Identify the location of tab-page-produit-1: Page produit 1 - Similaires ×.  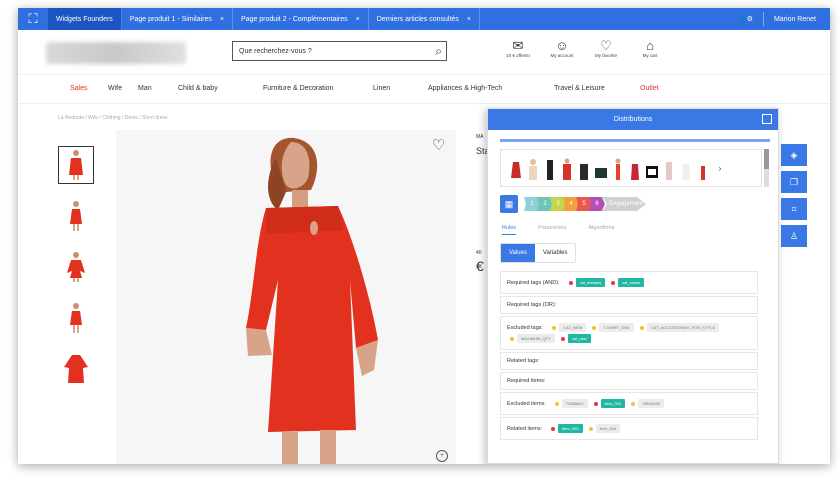
(177, 19).